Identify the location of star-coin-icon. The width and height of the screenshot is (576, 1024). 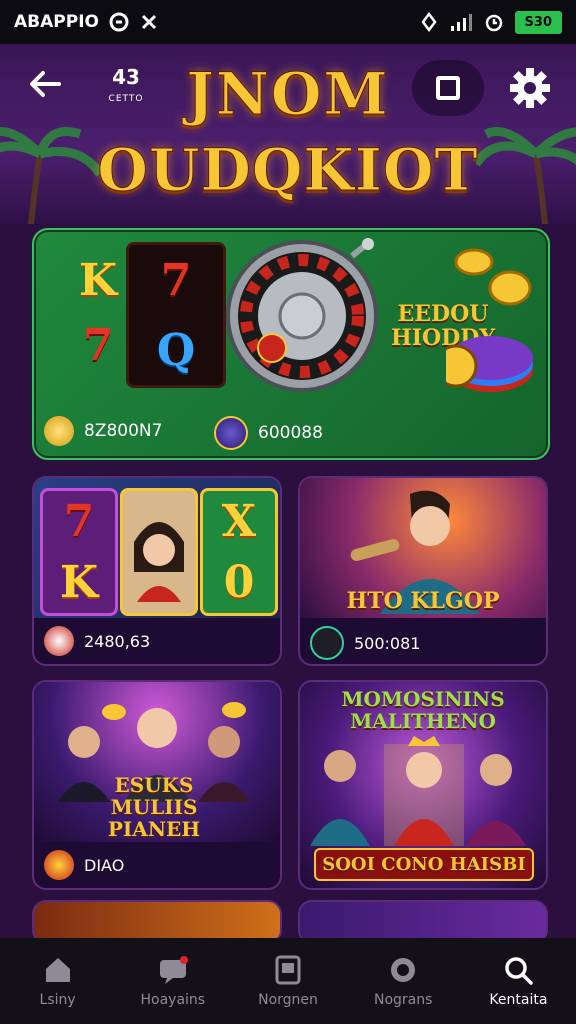
(59, 431).